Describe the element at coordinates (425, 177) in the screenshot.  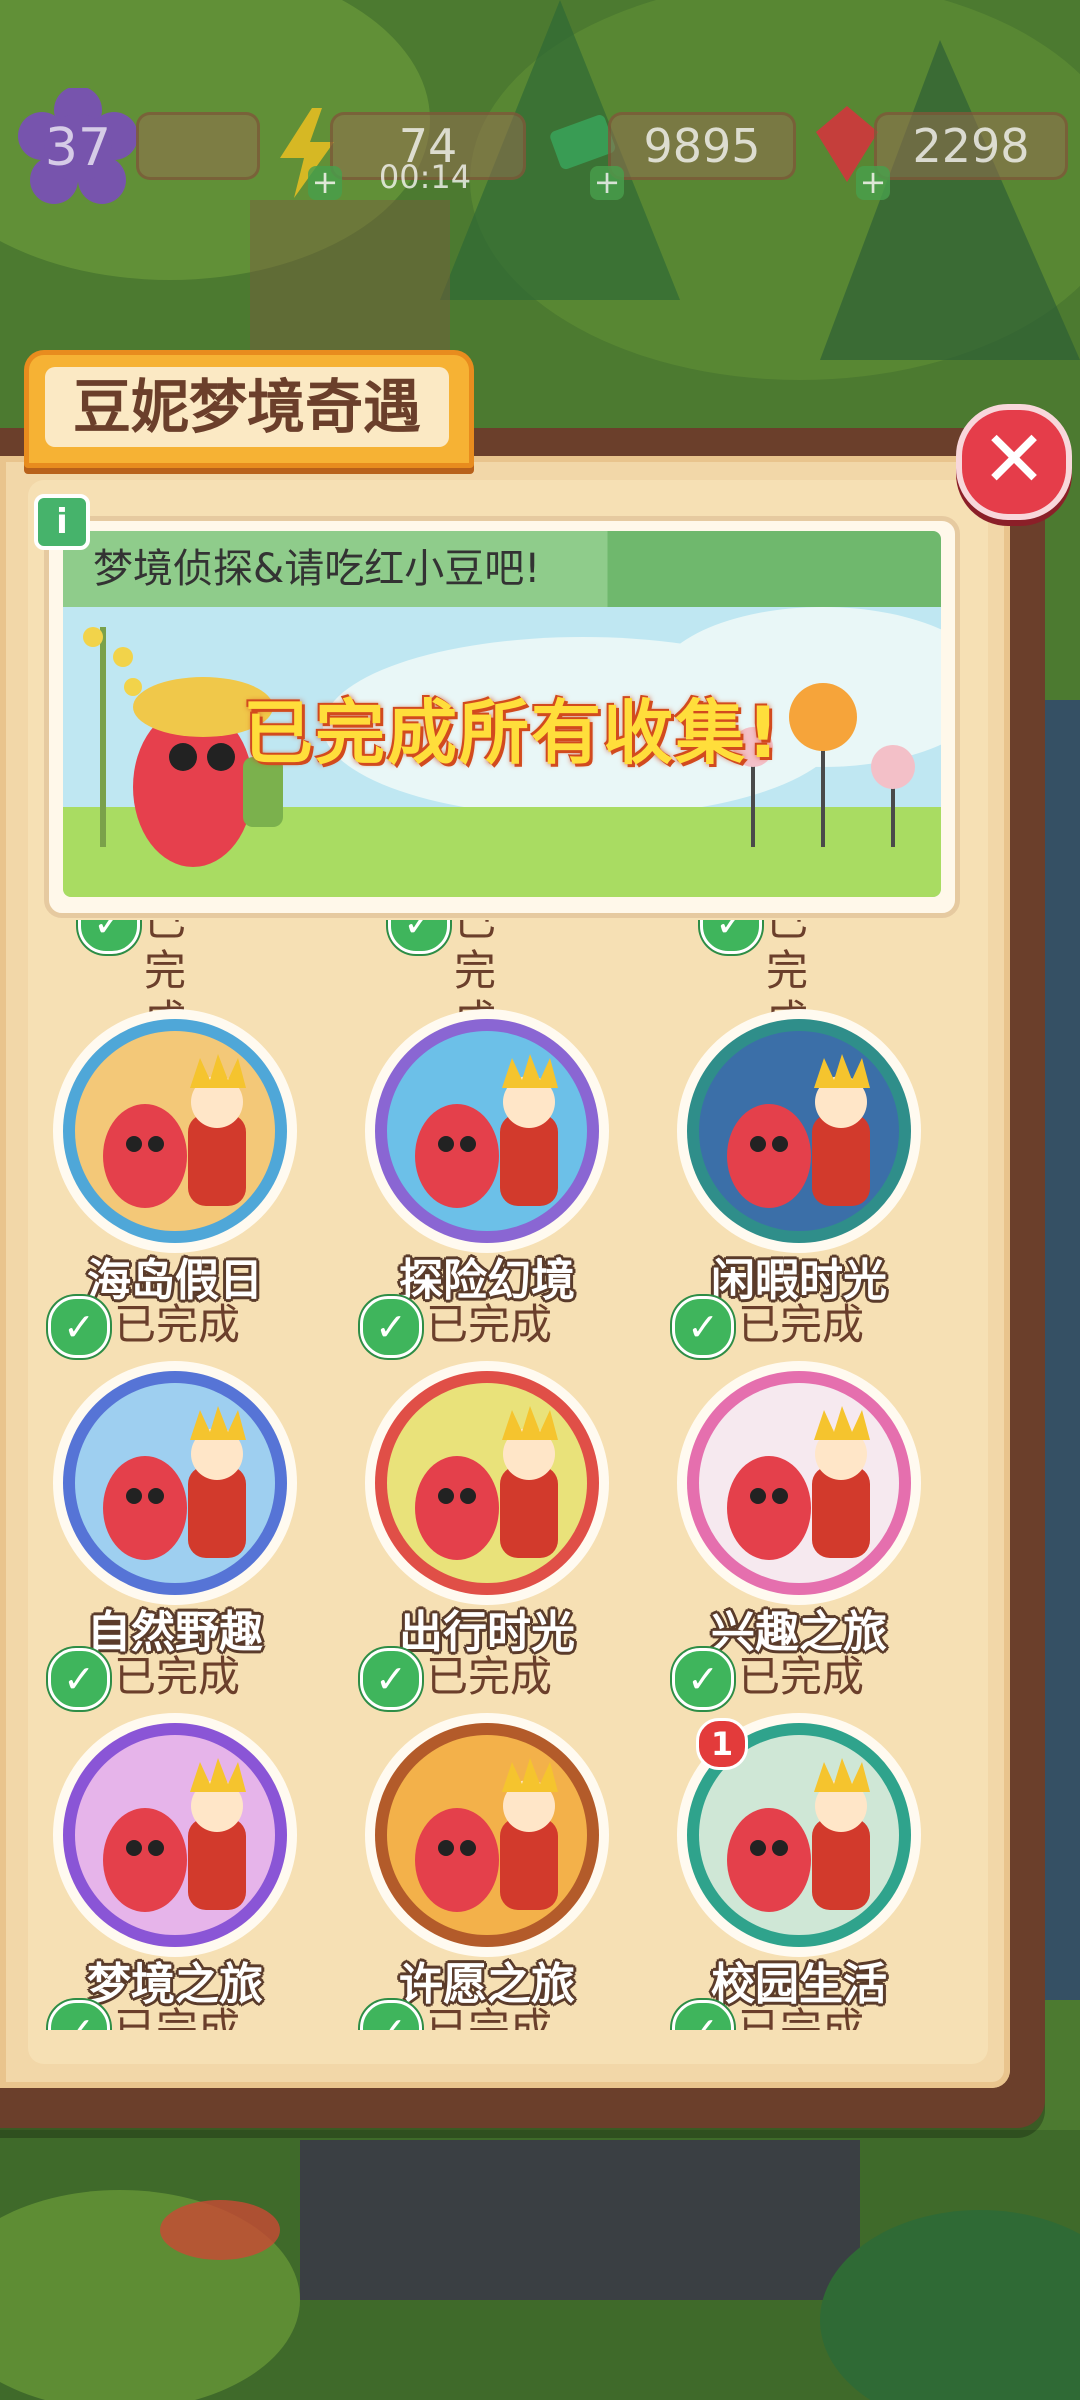
I see `energy-timer: 00:14` at that location.